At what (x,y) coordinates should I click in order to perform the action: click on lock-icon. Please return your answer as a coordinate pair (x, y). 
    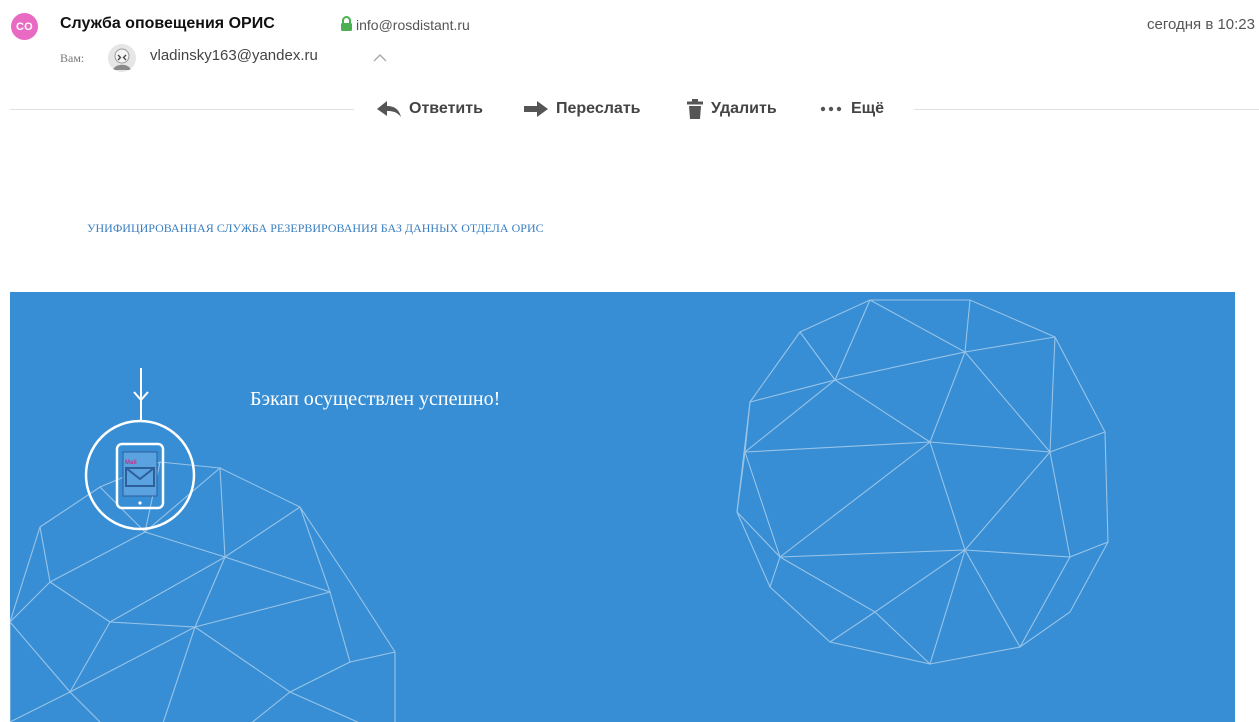
    Looking at the image, I should click on (346, 23).